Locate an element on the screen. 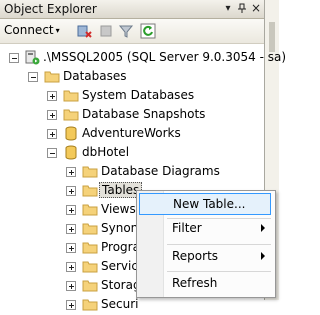 The height and width of the screenshot is (315, 320). connect-dropdown-button: Connect ▾ is located at coordinates (32, 30).